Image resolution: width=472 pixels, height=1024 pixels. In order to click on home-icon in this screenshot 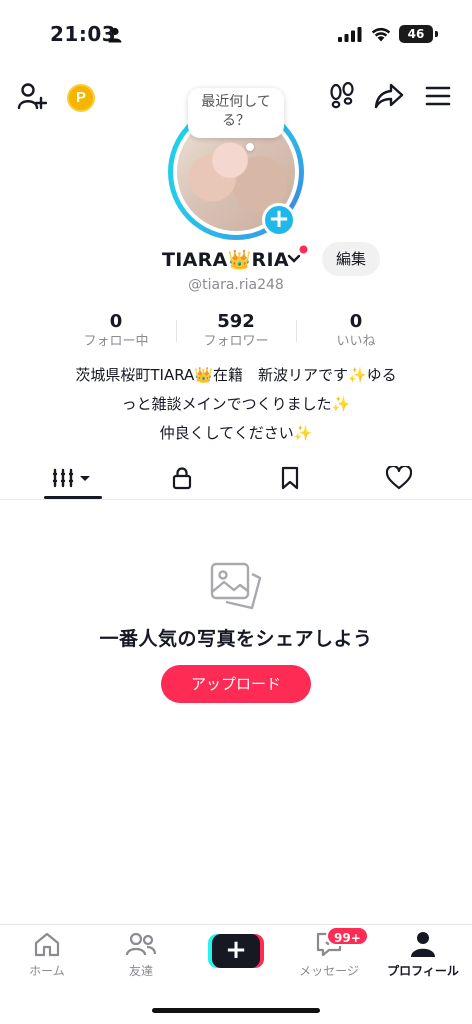, I will do `click(47, 944)`.